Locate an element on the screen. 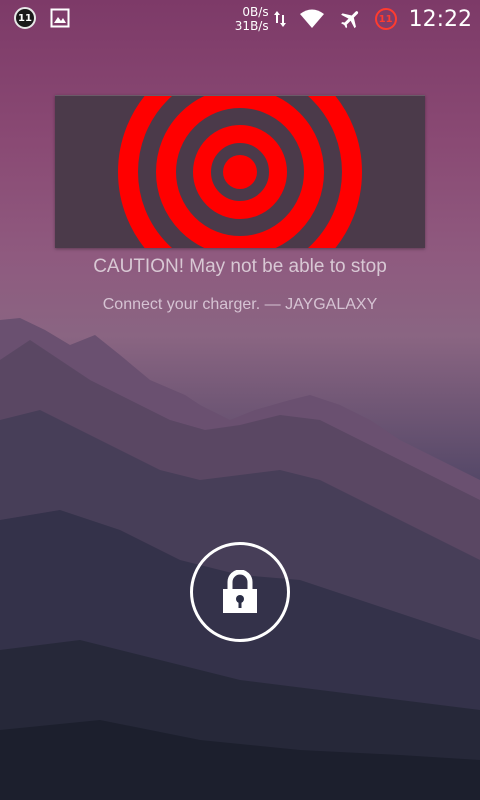  net-speed-up: 31B/s is located at coordinates (251, 26).